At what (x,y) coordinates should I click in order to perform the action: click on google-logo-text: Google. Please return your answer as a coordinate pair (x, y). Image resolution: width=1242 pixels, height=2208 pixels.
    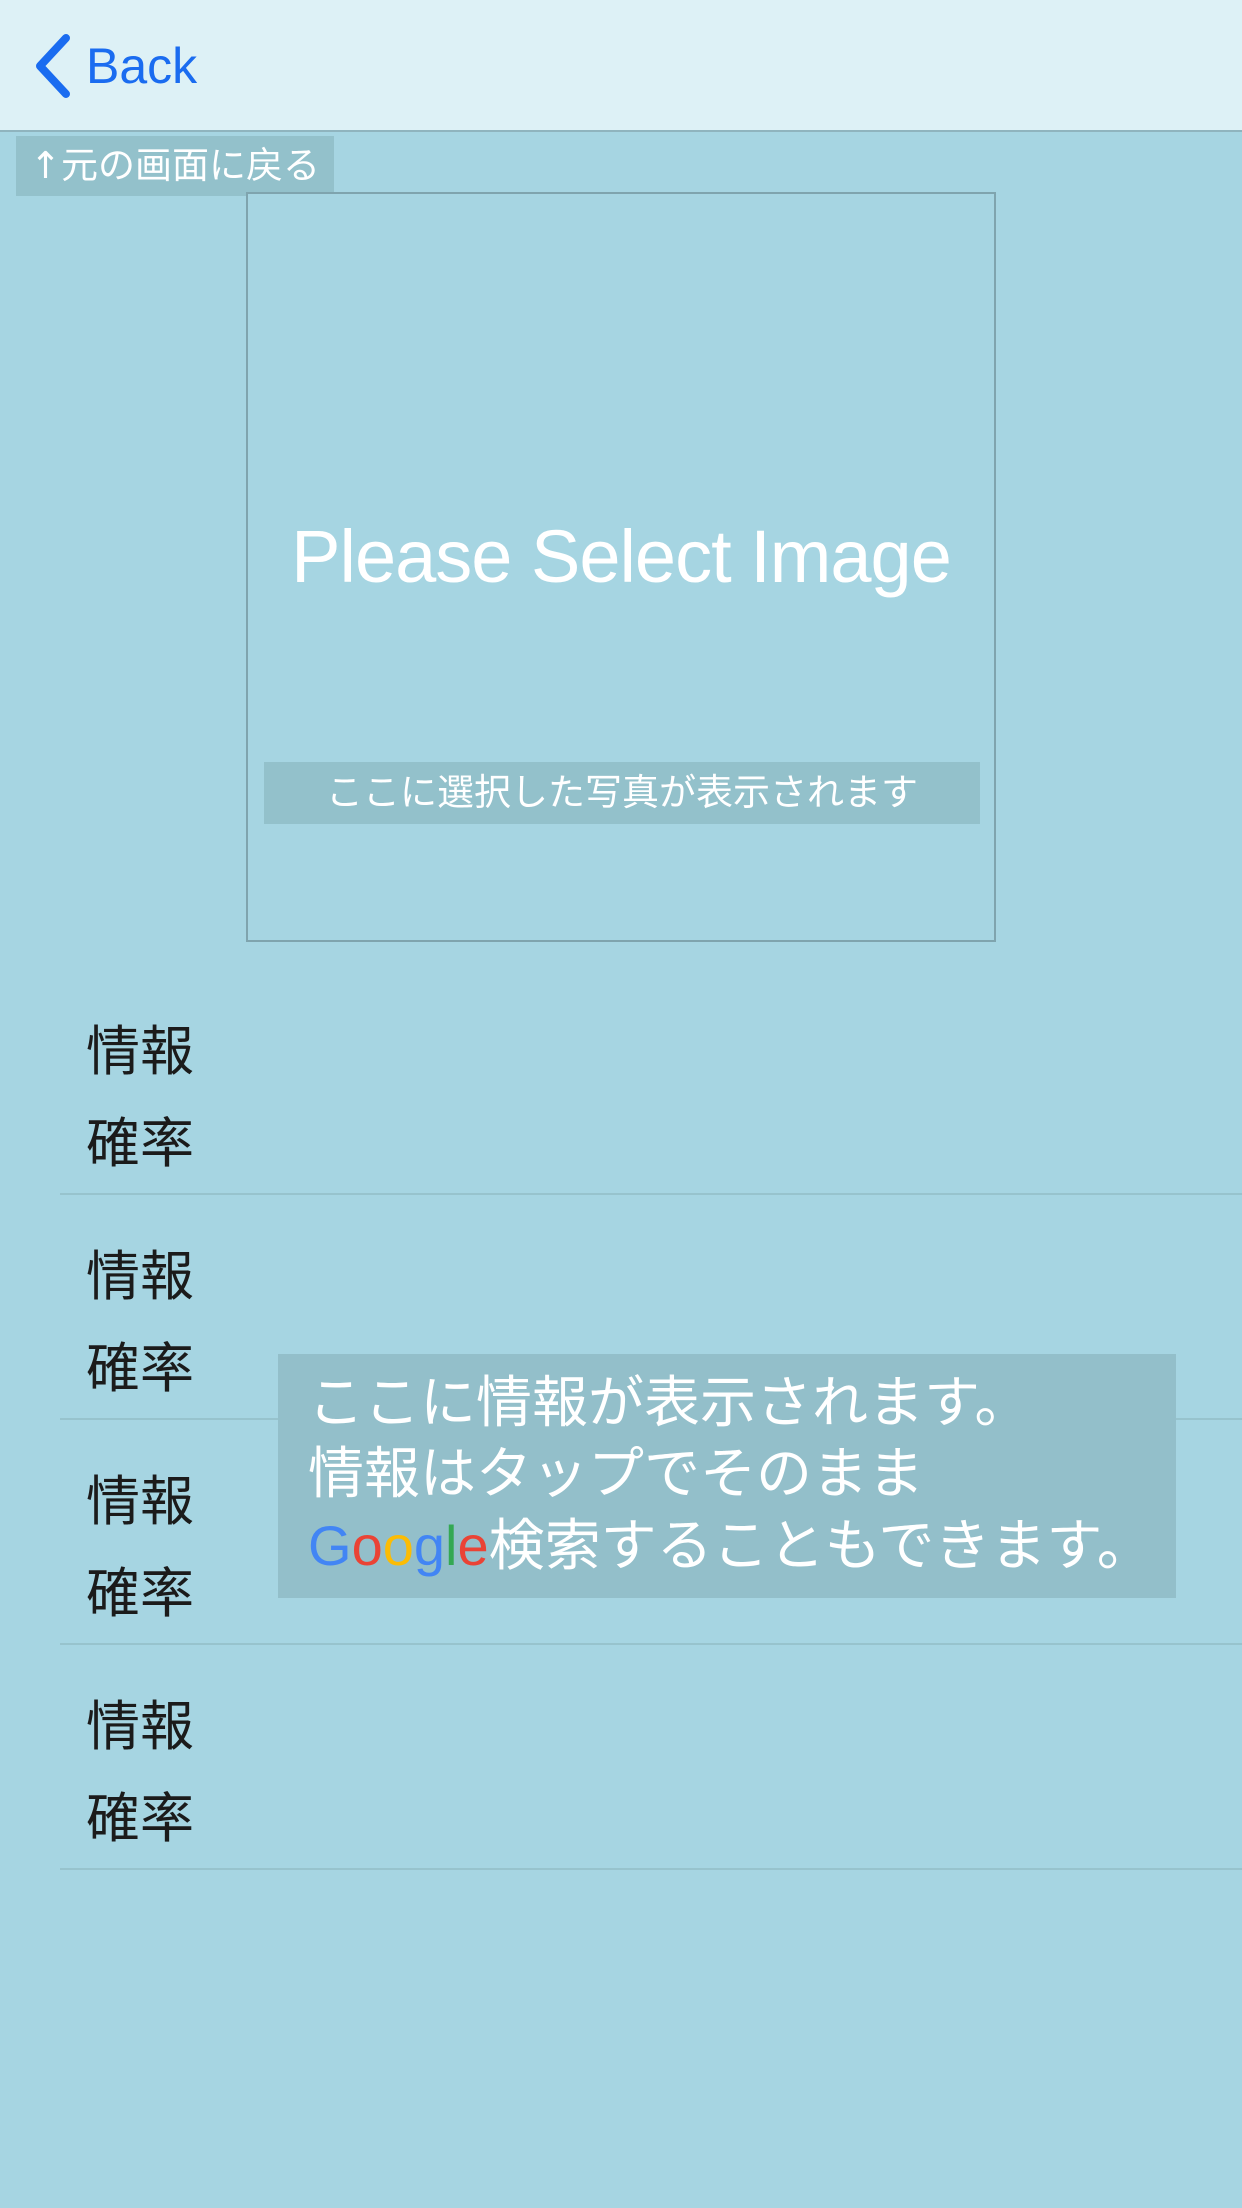
    Looking at the image, I should click on (398, 1545).